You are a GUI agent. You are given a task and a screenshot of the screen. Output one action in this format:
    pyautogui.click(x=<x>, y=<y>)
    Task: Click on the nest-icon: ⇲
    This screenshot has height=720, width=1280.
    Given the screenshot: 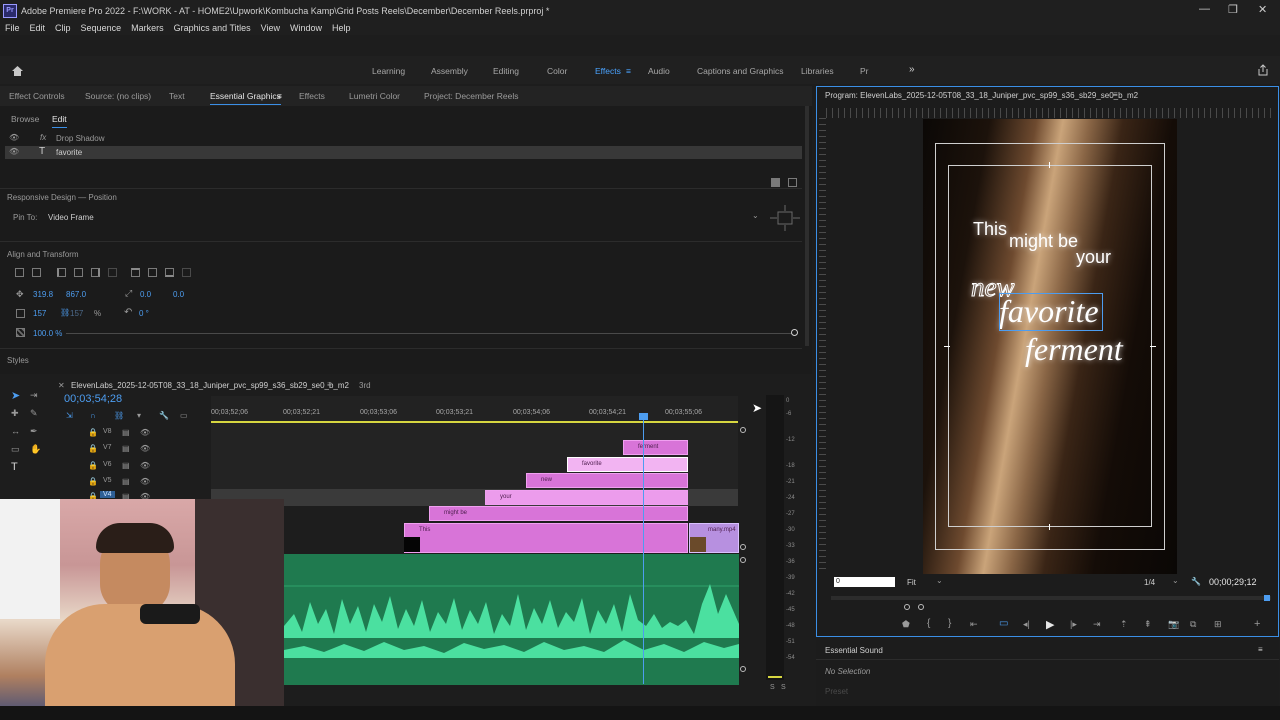 What is the action you would take?
    pyautogui.click(x=69, y=415)
    